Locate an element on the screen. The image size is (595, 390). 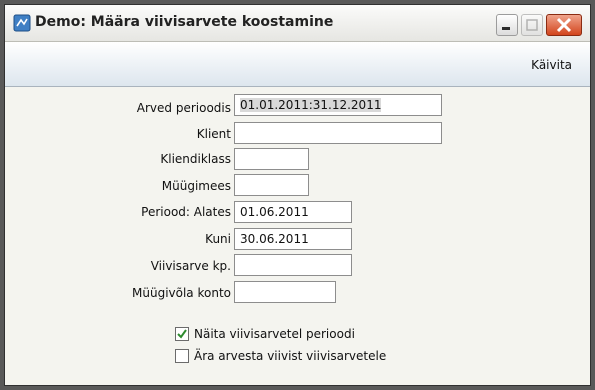
periood-alates-field: 01.06.2011 is located at coordinates (293, 212).